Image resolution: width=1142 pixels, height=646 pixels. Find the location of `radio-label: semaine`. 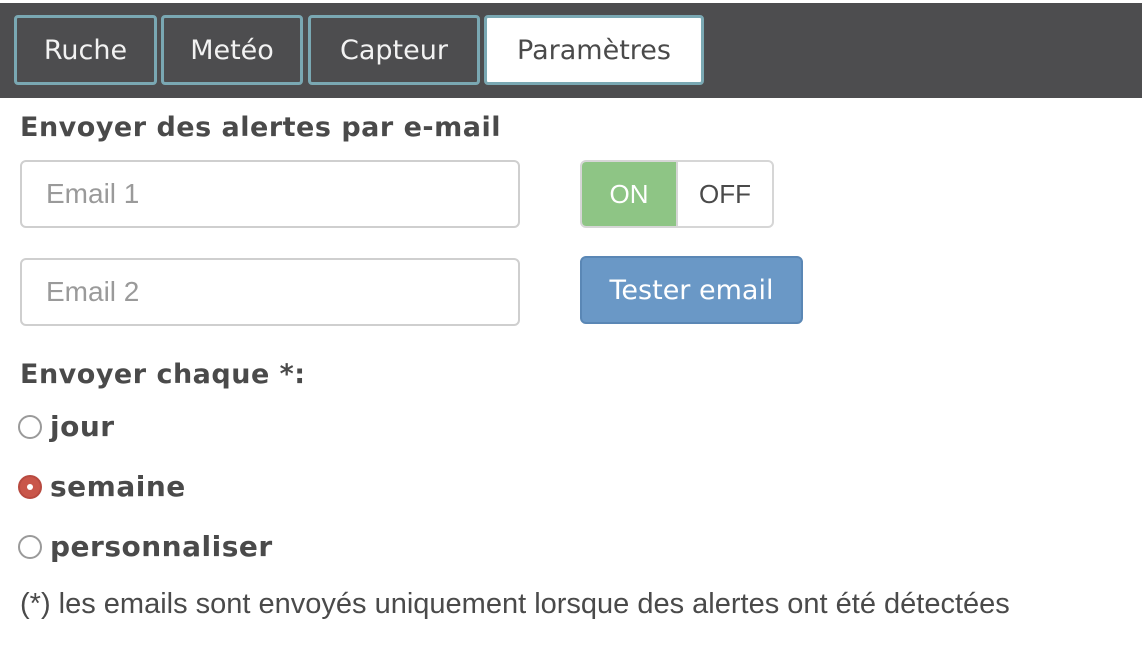

radio-label: semaine is located at coordinates (118, 486).